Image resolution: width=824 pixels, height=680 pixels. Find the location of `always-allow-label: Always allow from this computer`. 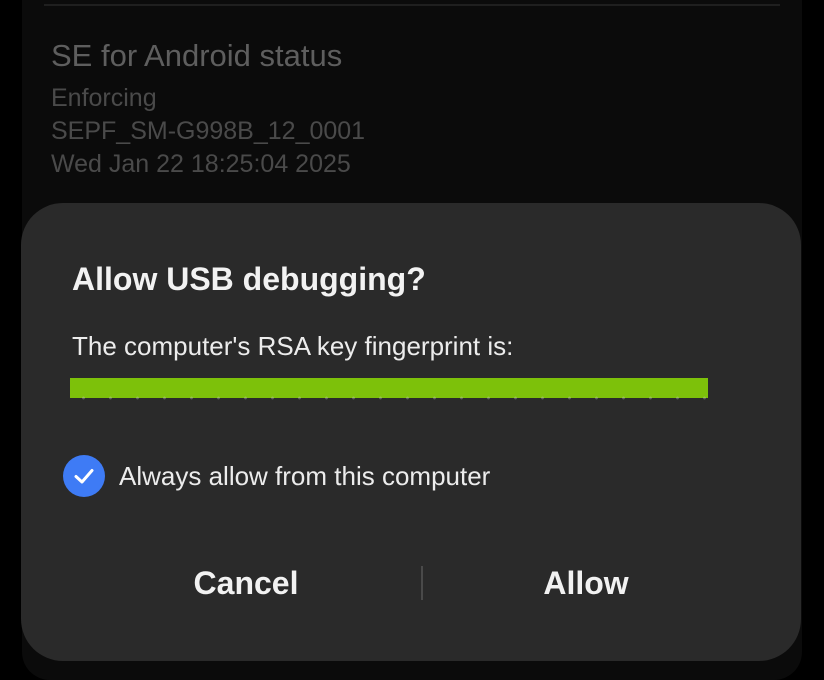

always-allow-label: Always allow from this computer is located at coordinates (305, 475).